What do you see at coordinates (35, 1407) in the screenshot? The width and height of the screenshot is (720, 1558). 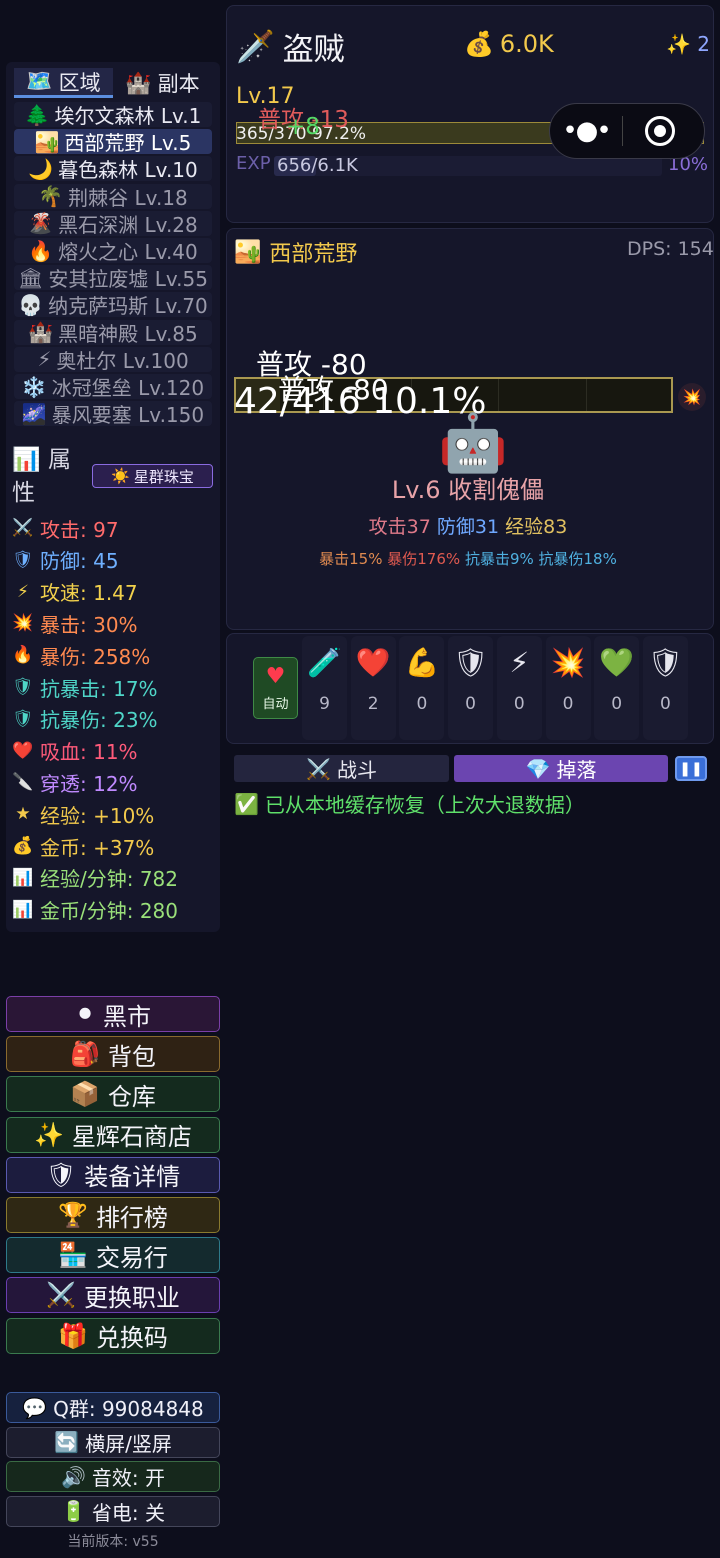 I see `utility-item-icon: 💬` at bounding box center [35, 1407].